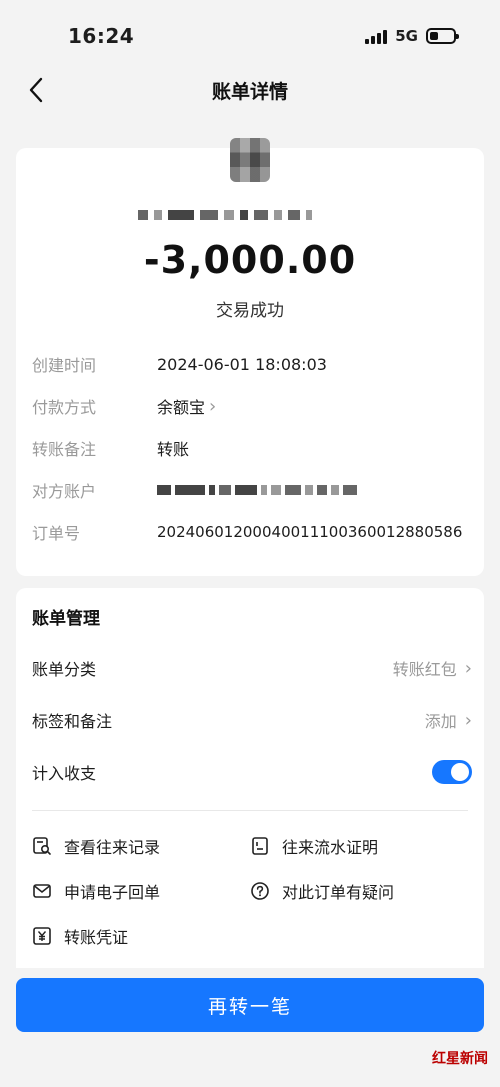 This screenshot has height=1087, width=500. Describe the element at coordinates (452, 772) in the screenshot. I see `include-in-budget-toggle` at that location.